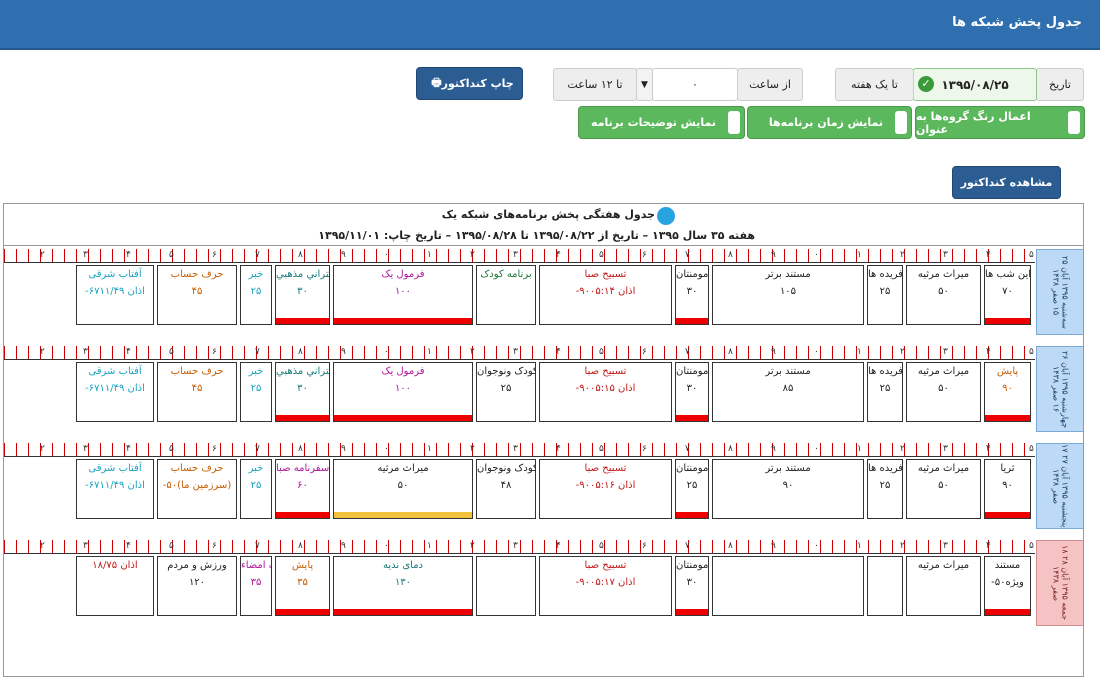 The width and height of the screenshot is (1100, 677). What do you see at coordinates (42, 352) in the screenshot?
I see `ruler-tick-label: ۲` at bounding box center [42, 352].